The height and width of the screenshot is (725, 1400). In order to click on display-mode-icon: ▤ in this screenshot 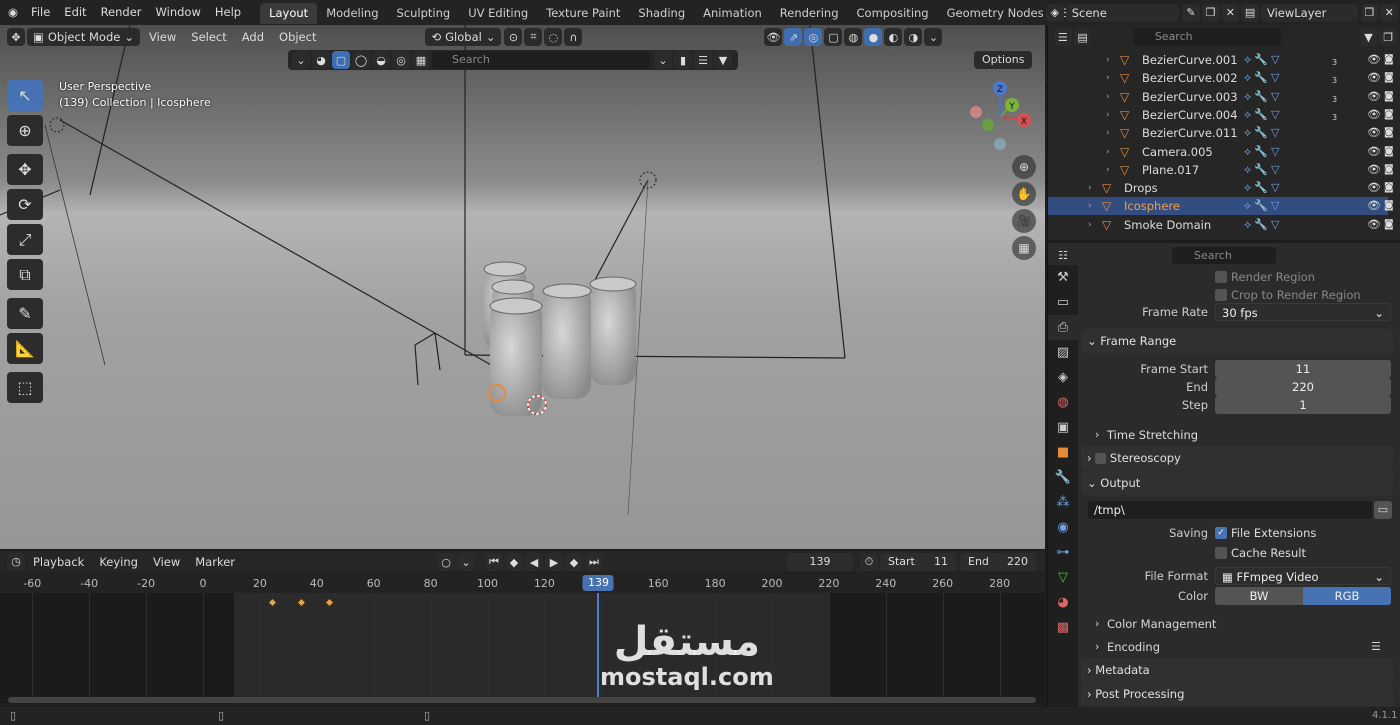, I will do `click(1082, 37)`.